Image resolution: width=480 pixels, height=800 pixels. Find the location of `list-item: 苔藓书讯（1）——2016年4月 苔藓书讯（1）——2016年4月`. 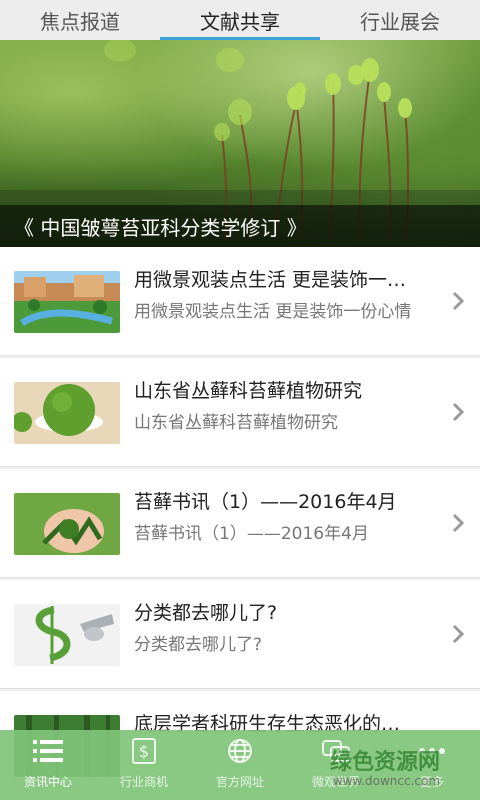

list-item: 苔藓书讯（1）——2016年4月 苔藓书讯（1）——2016年4月 is located at coordinates (240, 523).